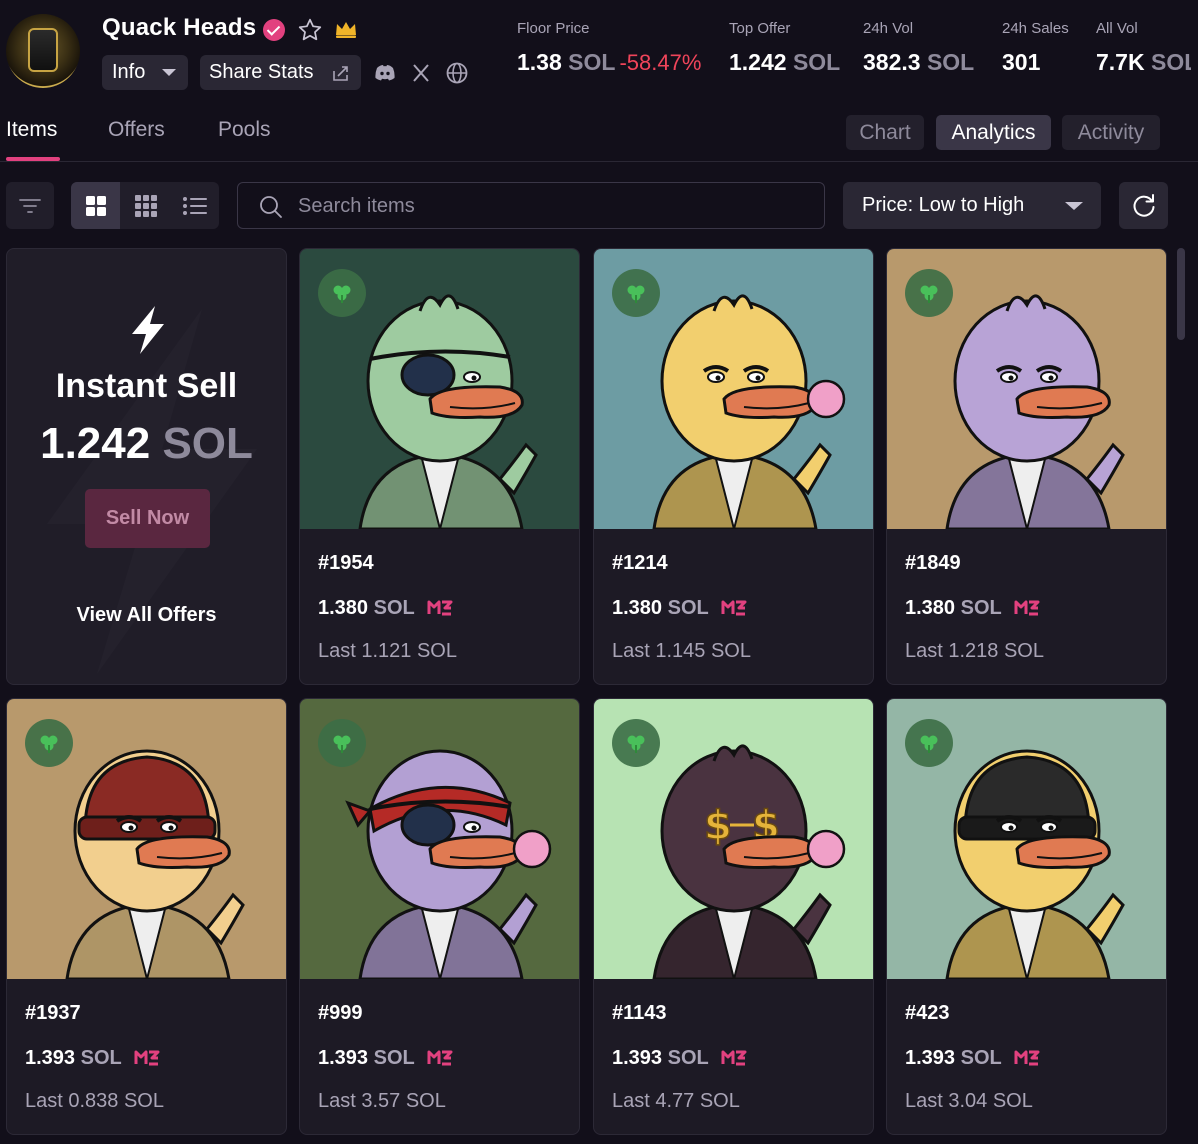 Image resolution: width=1198 pixels, height=1144 pixels. Describe the element at coordinates (346, 30) in the screenshot. I see `crown-icon` at that location.